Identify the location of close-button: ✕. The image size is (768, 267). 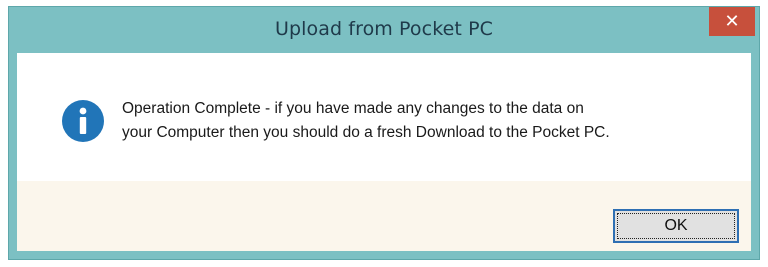
(732, 21).